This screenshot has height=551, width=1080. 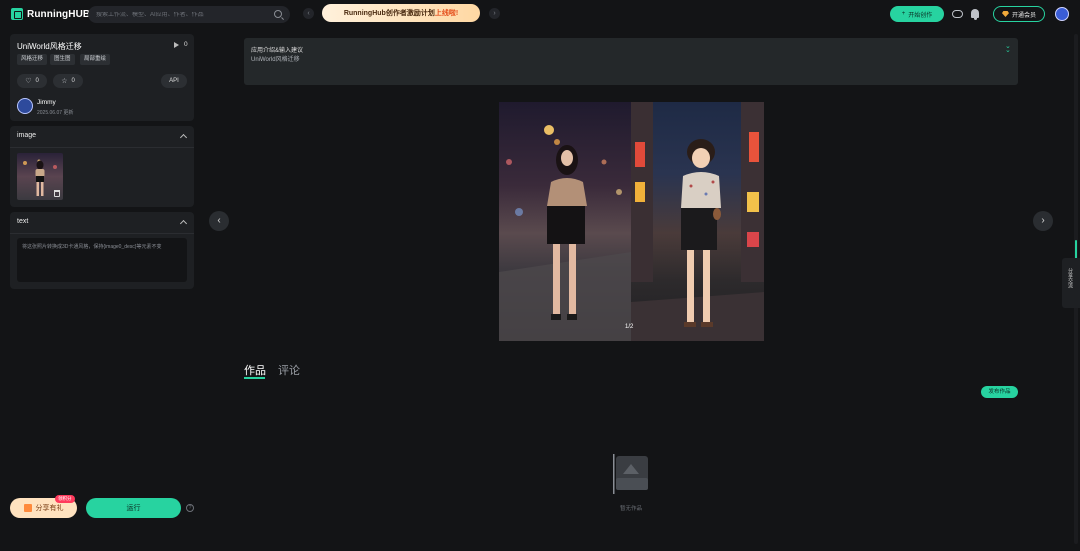 What do you see at coordinates (697, 221) in the screenshot?
I see `cartoon-result` at bounding box center [697, 221].